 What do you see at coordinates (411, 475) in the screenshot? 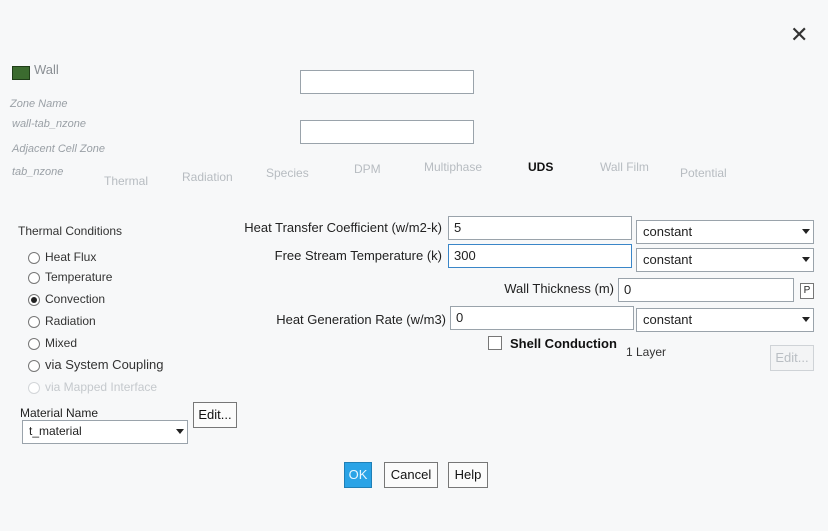
I see `cancel-button: Cancel` at bounding box center [411, 475].